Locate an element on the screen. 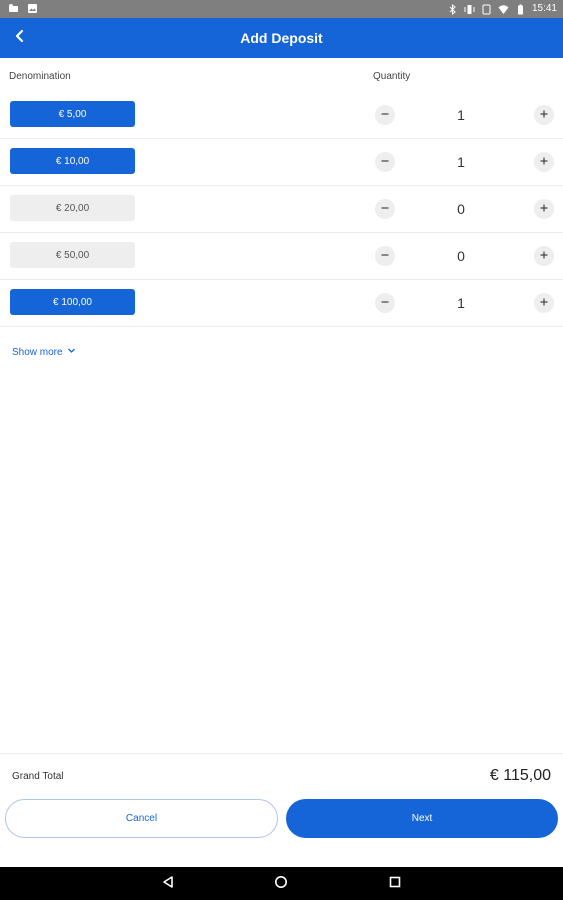 This screenshot has height=900, width=563. nav-recents-button is located at coordinates (395, 884).